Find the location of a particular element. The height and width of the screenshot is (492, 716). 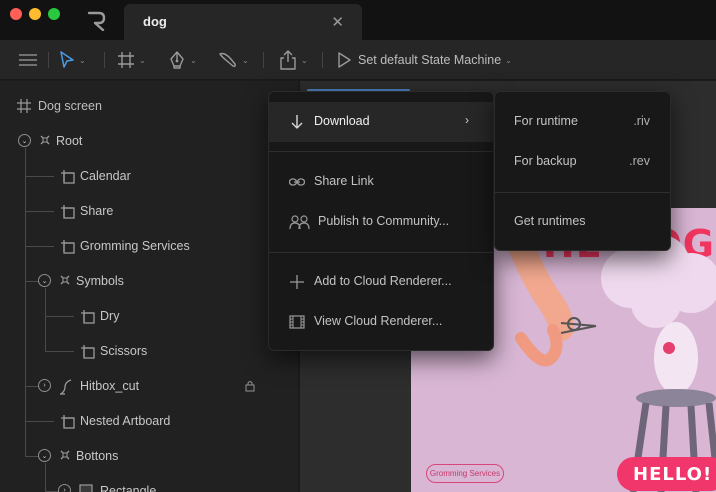

hello-badge-art: HELLO! is located at coordinates (666, 474).